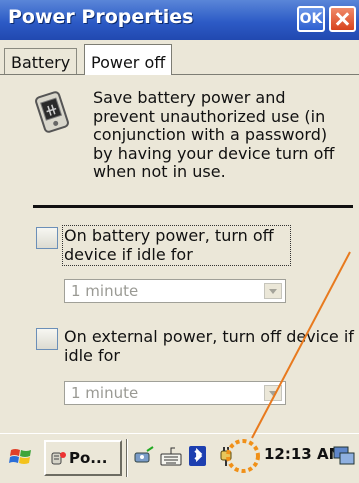 Image resolution: width=359 pixels, height=483 pixels. I want to click on external-idle-select: 1 minute, so click(175, 393).